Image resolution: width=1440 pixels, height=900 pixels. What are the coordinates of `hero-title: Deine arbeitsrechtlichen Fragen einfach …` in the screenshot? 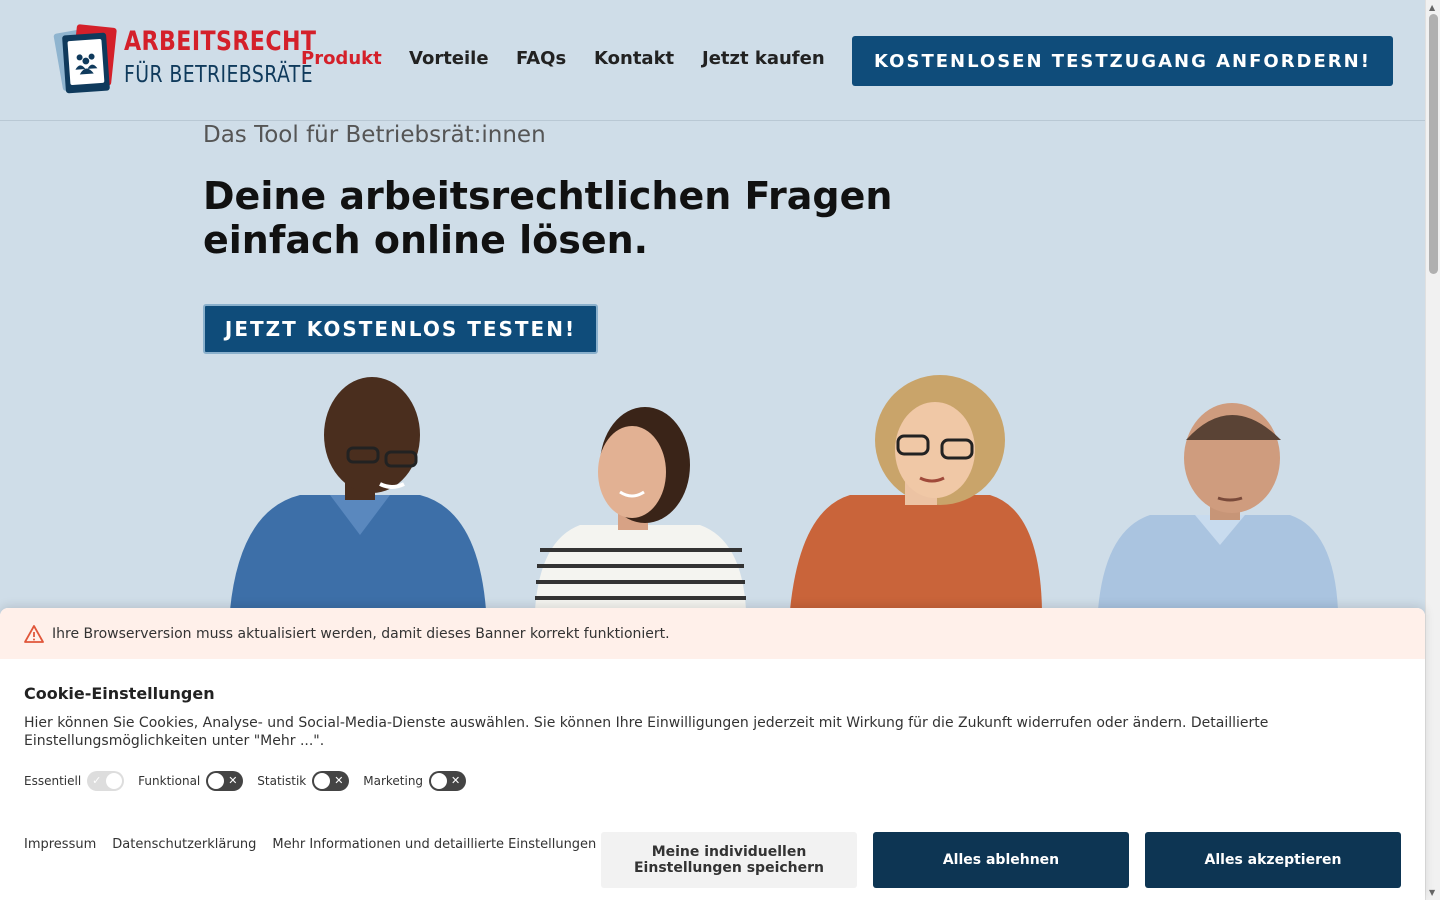 It's located at (548, 218).